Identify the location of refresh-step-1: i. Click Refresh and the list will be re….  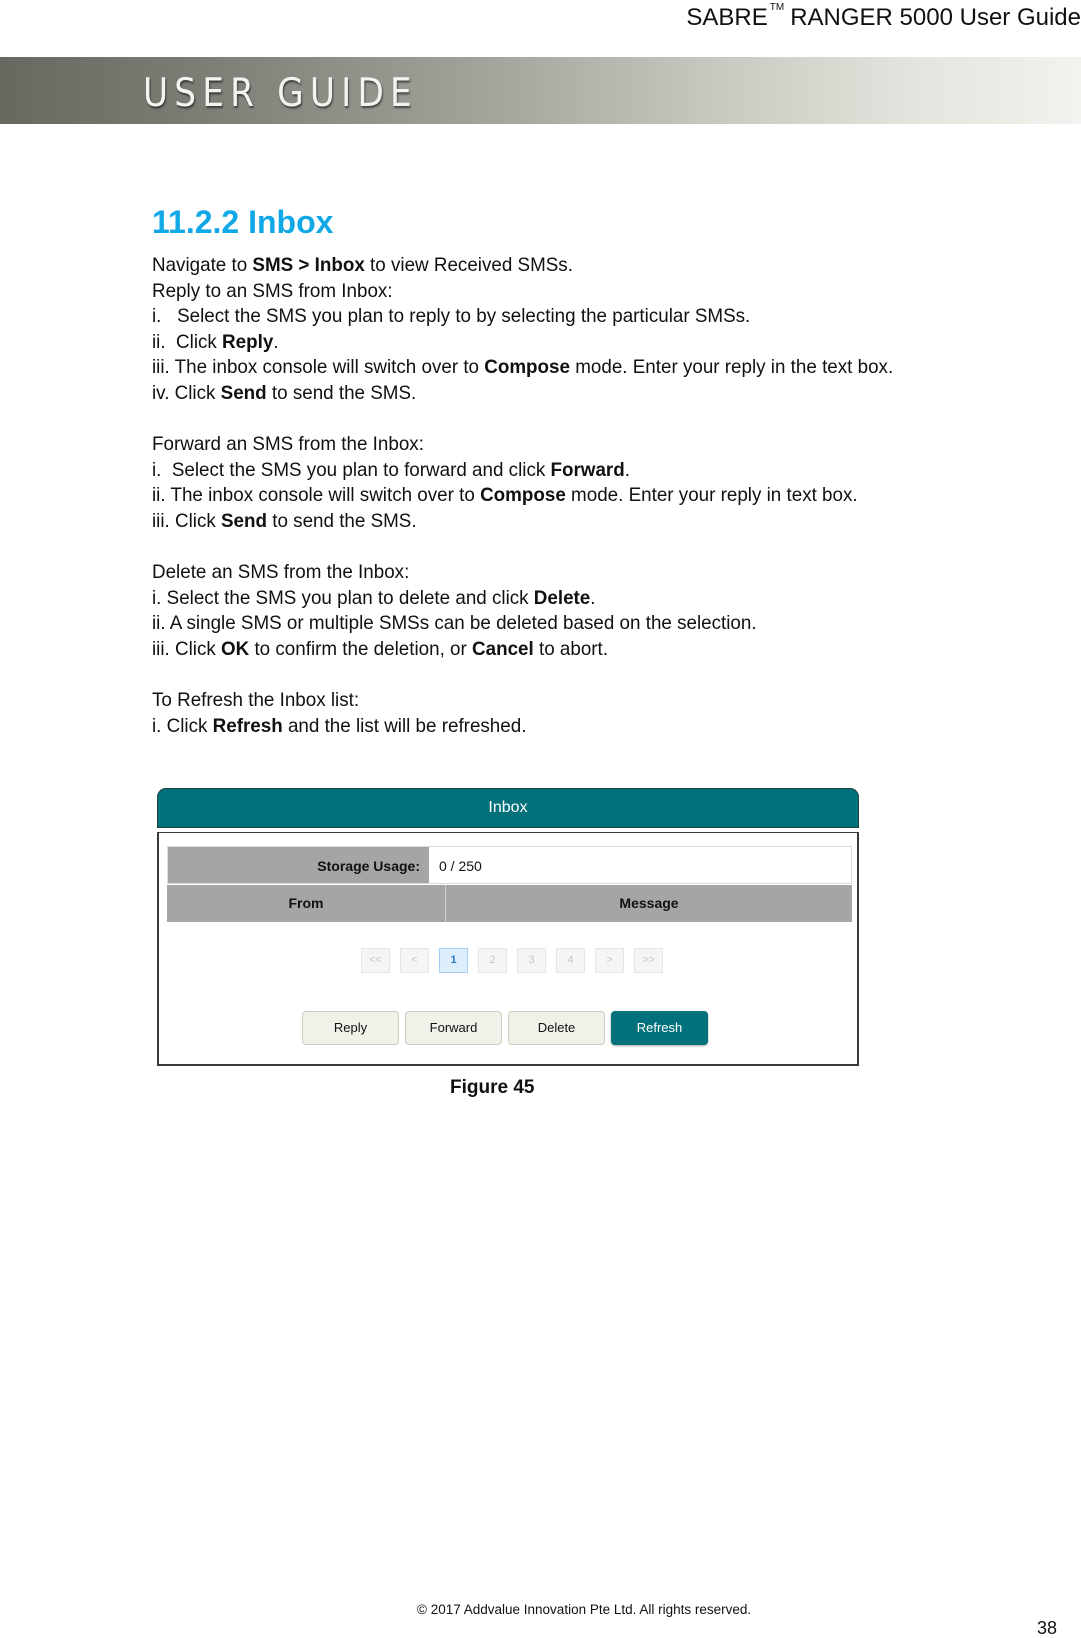
(586, 727).